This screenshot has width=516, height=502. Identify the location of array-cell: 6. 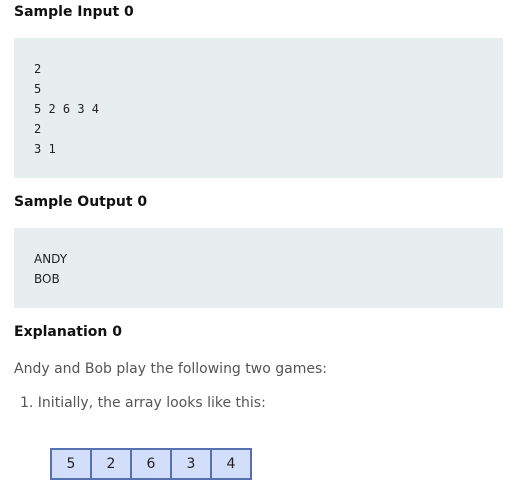
(152, 464).